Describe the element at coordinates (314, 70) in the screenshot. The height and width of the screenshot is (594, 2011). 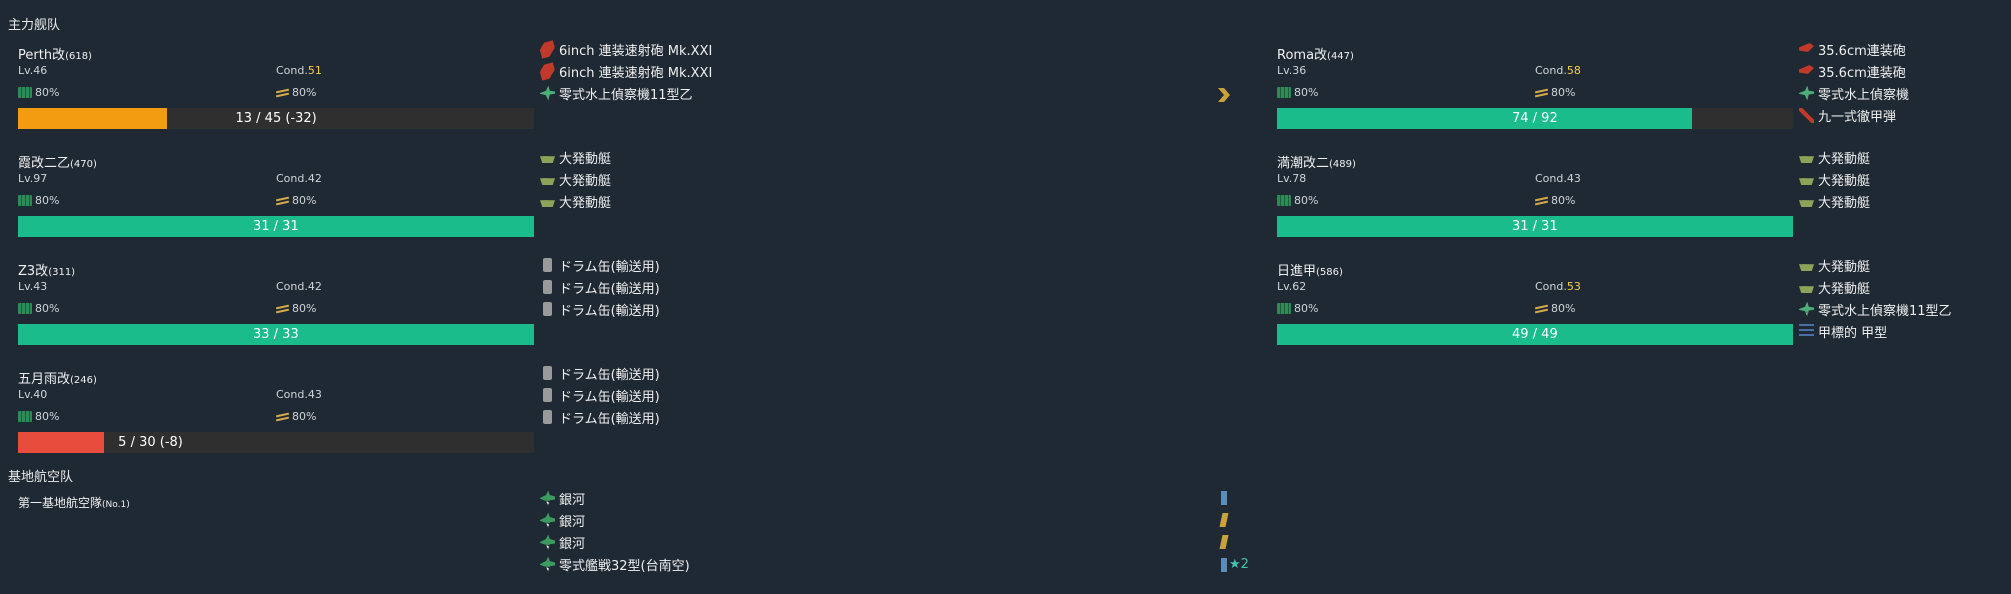
I see `cond-value: 51` at that location.